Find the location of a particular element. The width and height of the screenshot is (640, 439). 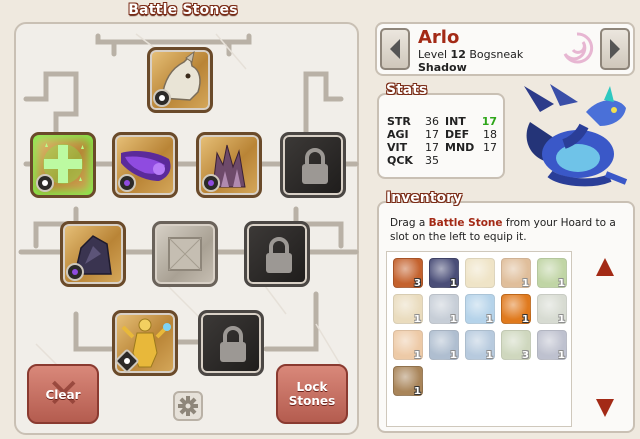

settings-button is located at coordinates (188, 406).